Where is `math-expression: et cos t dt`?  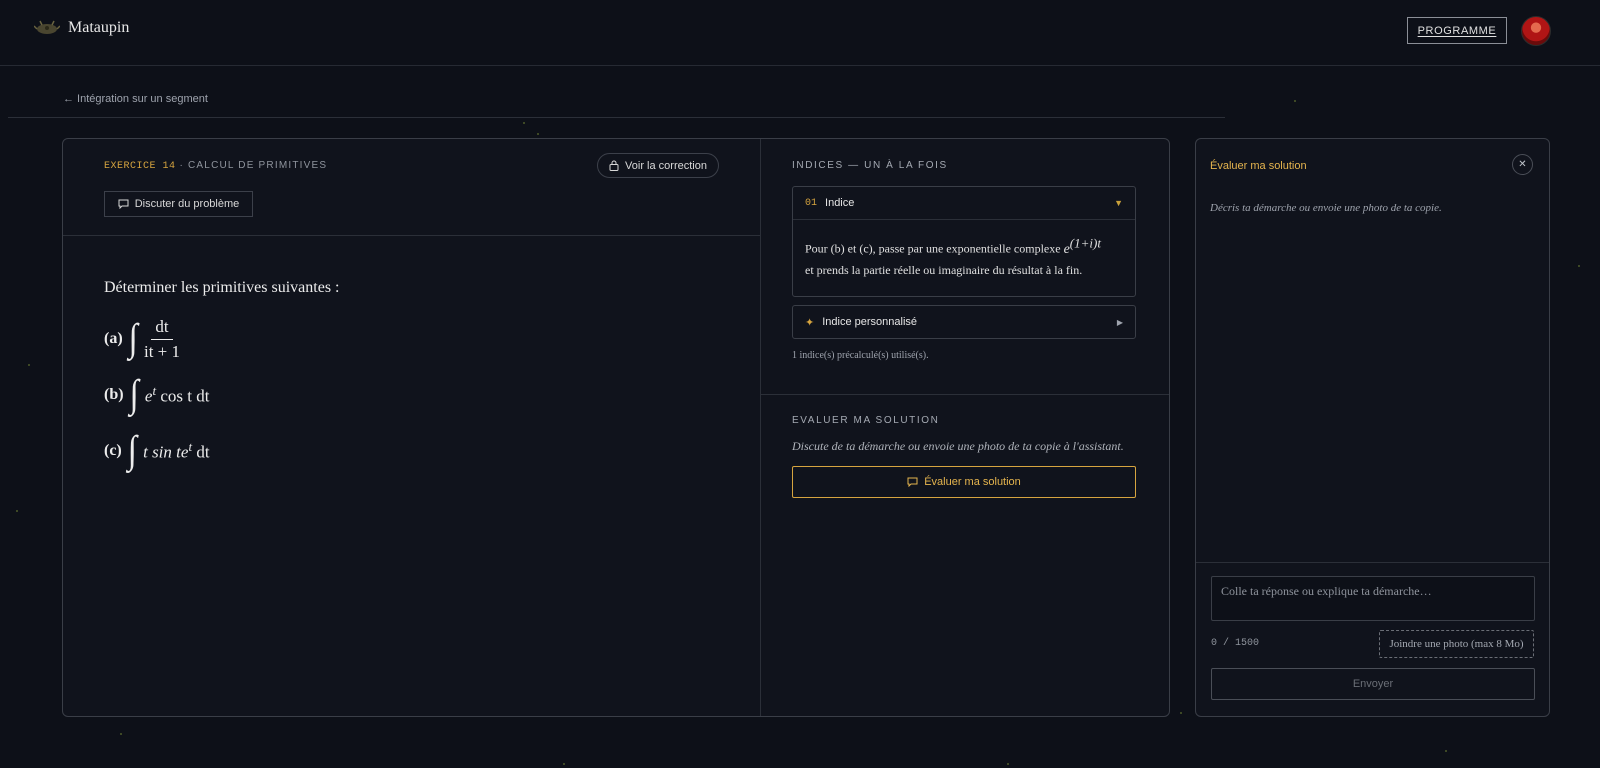 math-expression: et cos t dt is located at coordinates (177, 394).